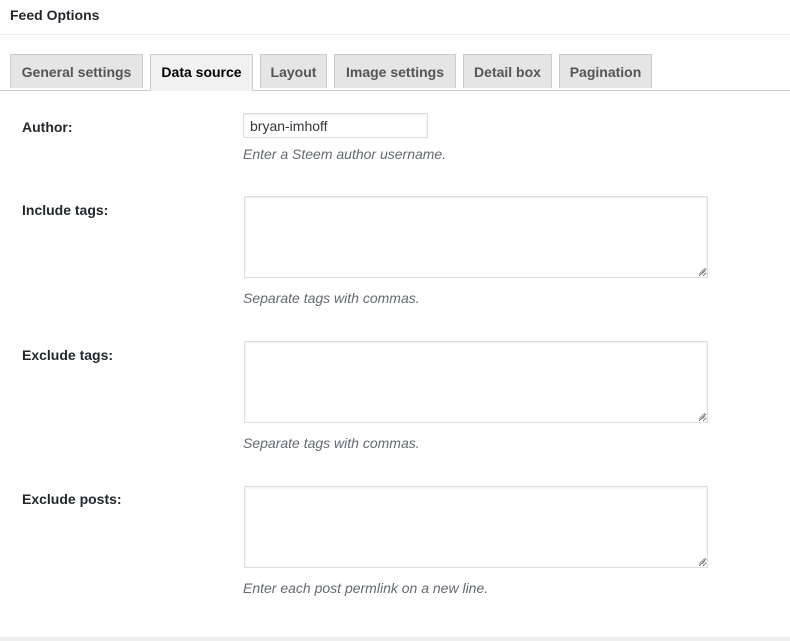 Image resolution: width=790 pixels, height=641 pixels. What do you see at coordinates (201, 72) in the screenshot?
I see `tab-data-source: Data source` at bounding box center [201, 72].